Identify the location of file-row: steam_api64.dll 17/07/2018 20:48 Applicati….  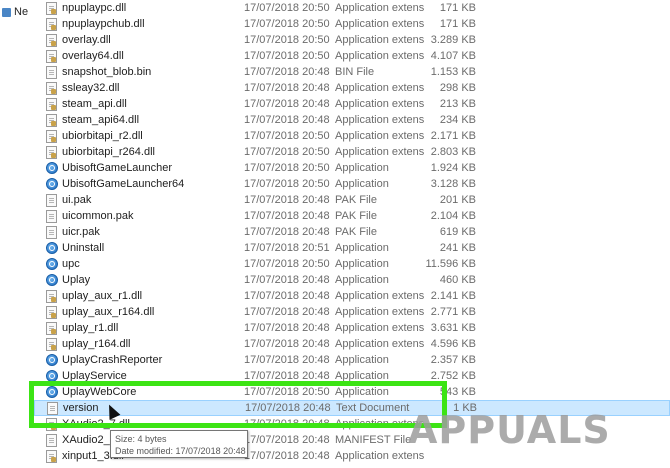
(352, 120).